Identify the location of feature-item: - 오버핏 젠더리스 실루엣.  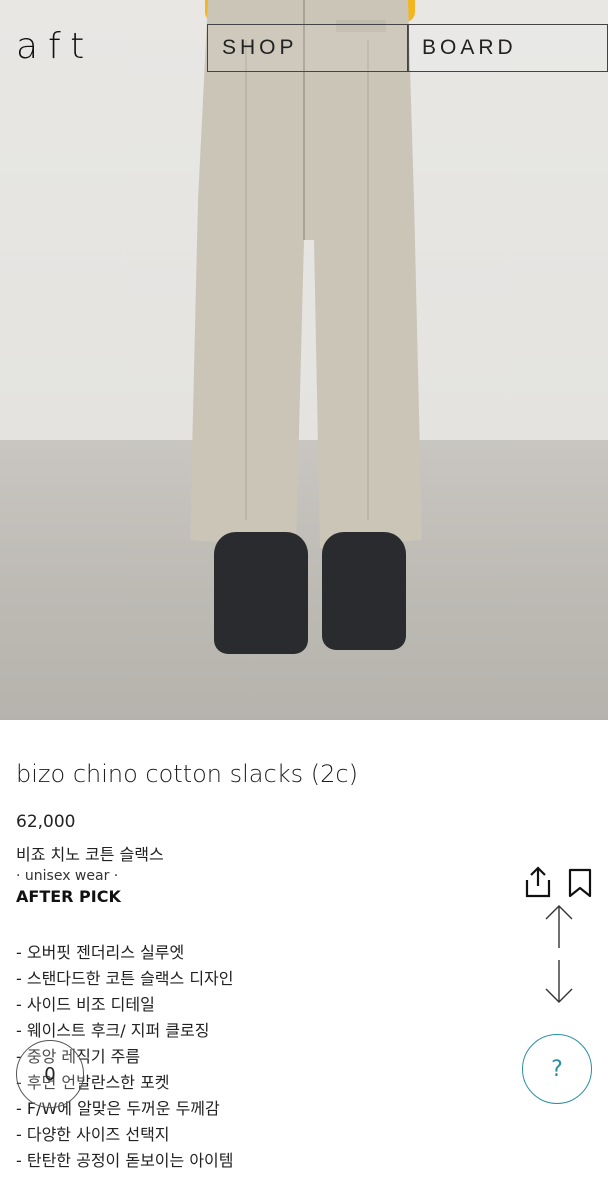
(100, 952).